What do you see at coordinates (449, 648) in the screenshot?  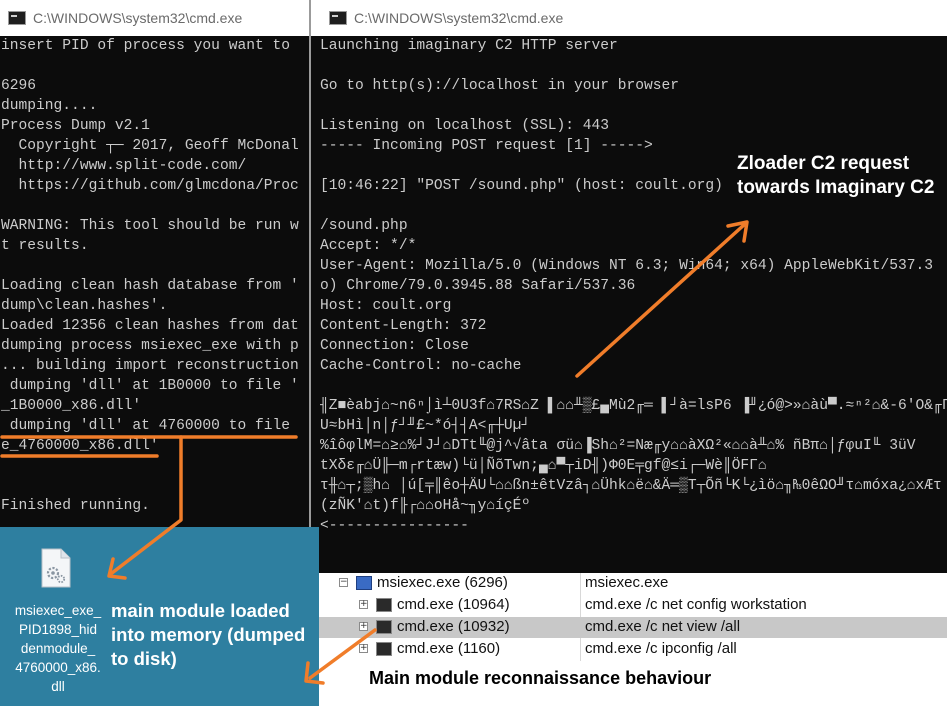 I see `process-name: cmd.exe (1160)` at bounding box center [449, 648].